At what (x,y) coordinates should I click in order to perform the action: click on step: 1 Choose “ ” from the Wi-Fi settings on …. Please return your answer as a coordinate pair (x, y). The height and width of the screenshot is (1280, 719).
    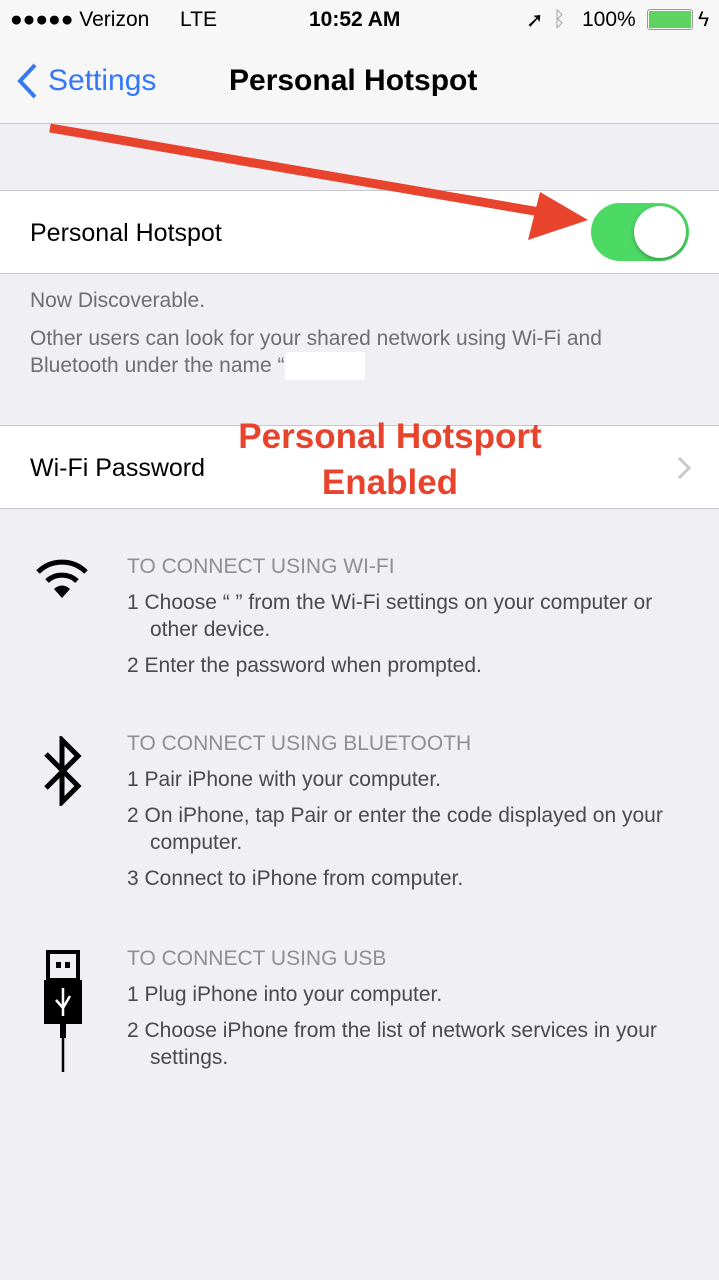
    Looking at the image, I should click on (390, 616).